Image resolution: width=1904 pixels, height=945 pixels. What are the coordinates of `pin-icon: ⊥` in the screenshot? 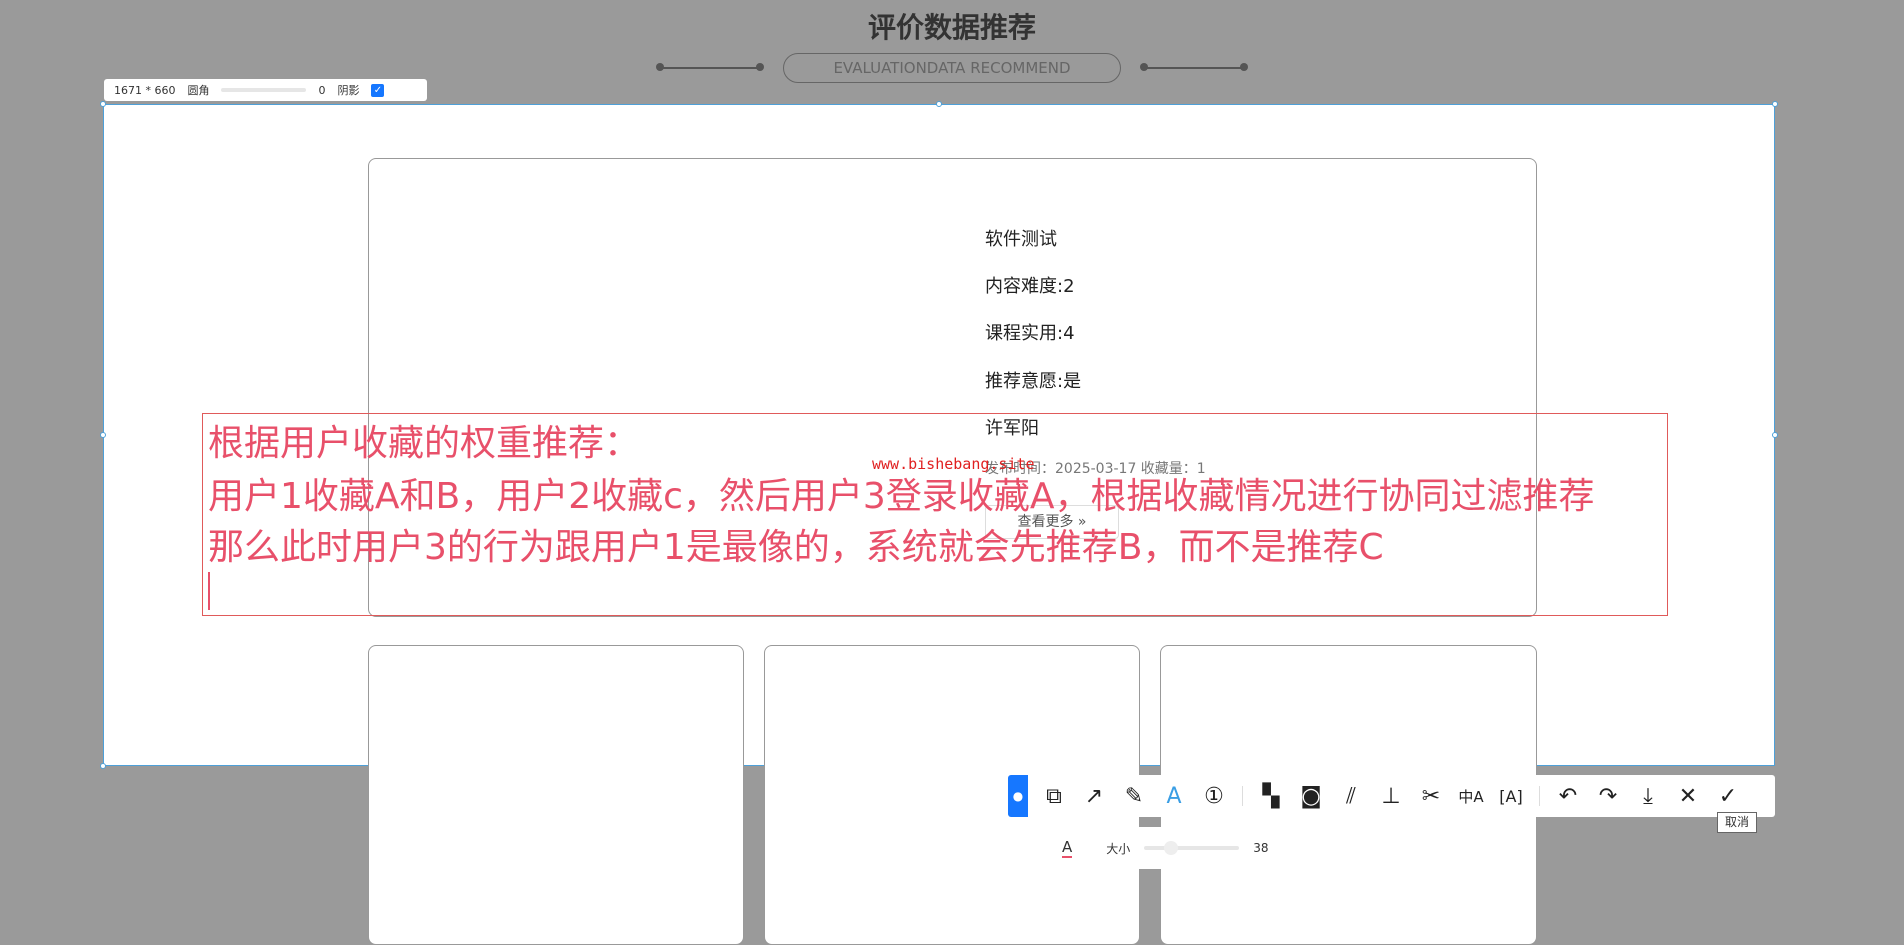 It's located at (1391, 796).